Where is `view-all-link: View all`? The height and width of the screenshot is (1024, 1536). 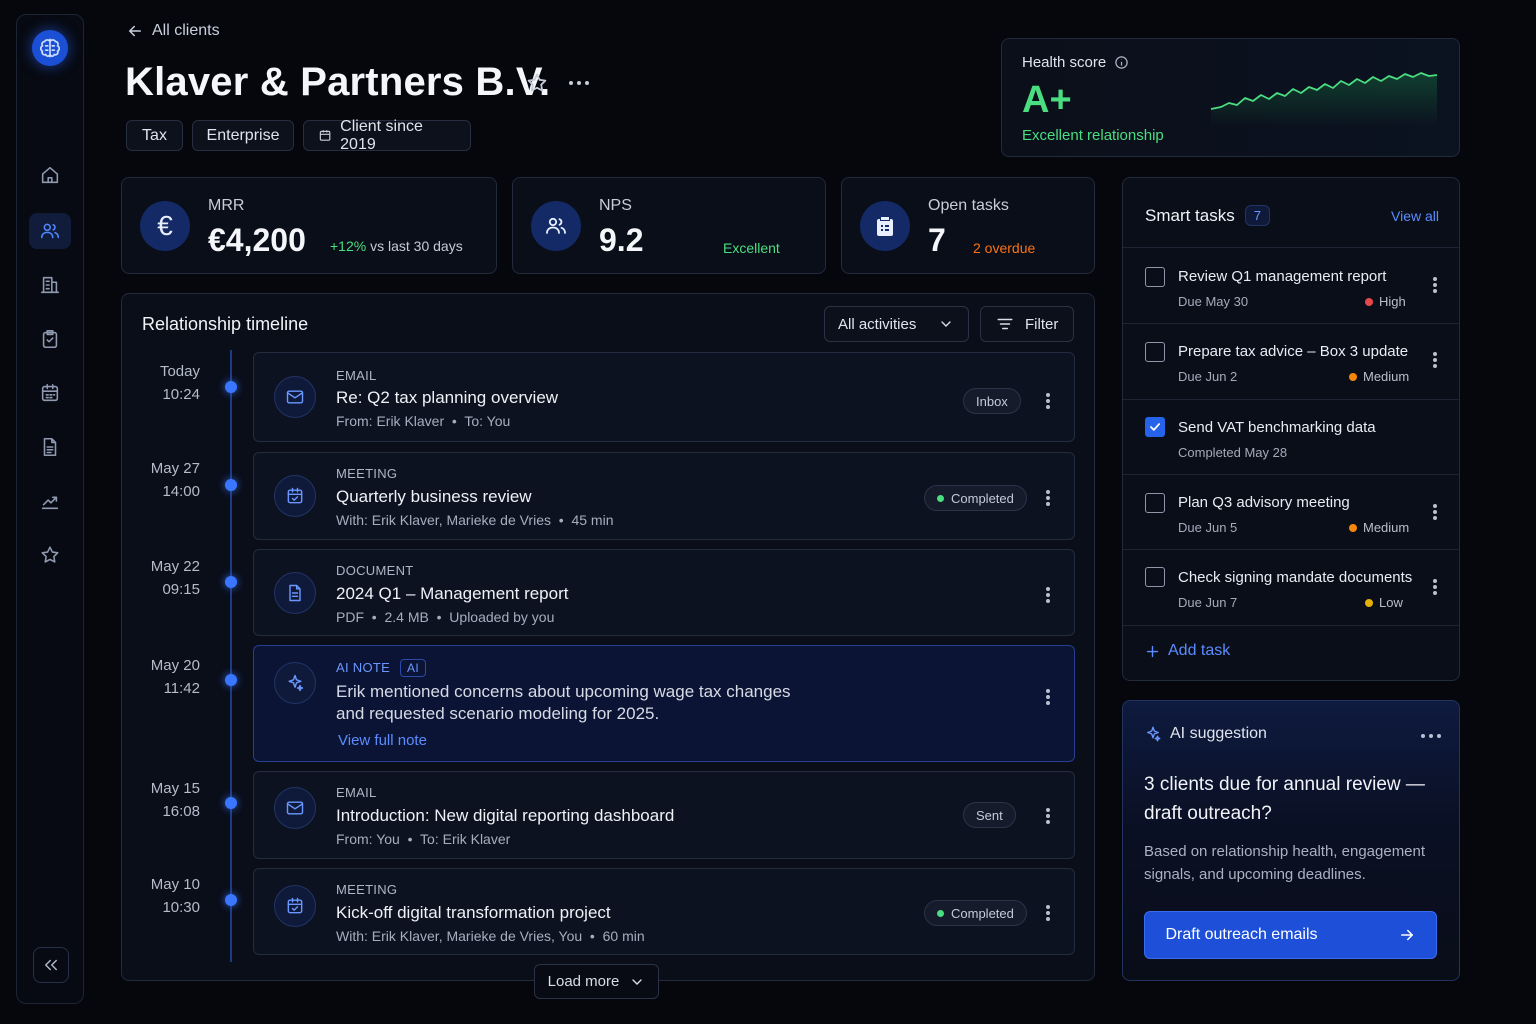
view-all-link: View all is located at coordinates (1415, 216).